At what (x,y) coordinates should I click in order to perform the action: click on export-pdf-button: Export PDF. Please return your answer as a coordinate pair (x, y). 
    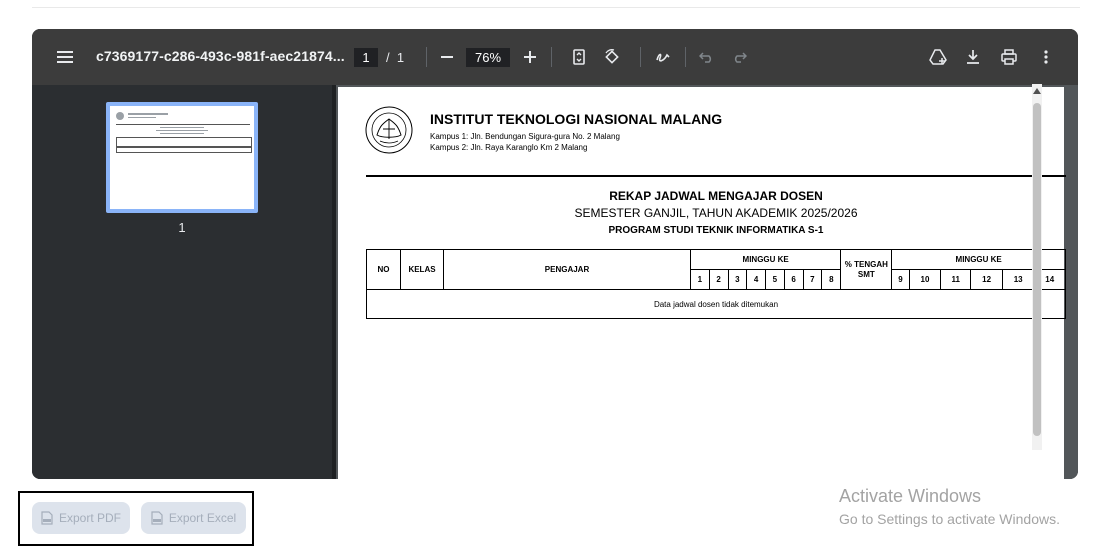
    Looking at the image, I should click on (81, 518).